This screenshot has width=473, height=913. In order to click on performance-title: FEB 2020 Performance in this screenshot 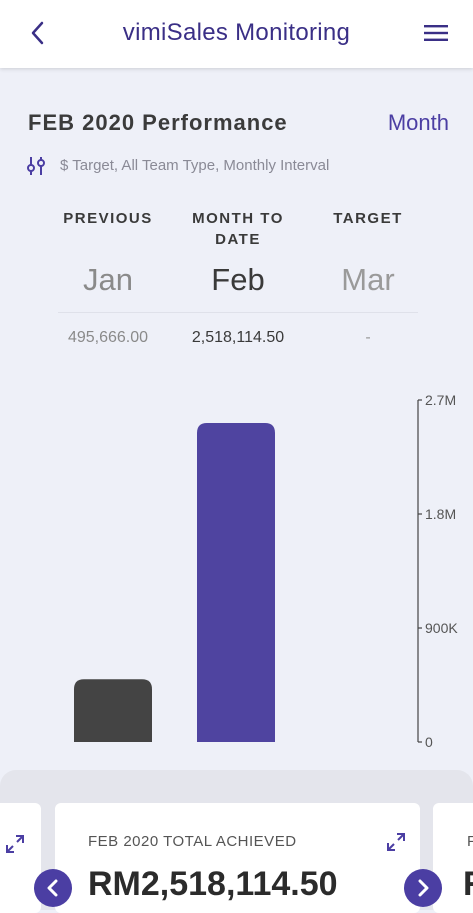, I will do `click(158, 122)`.